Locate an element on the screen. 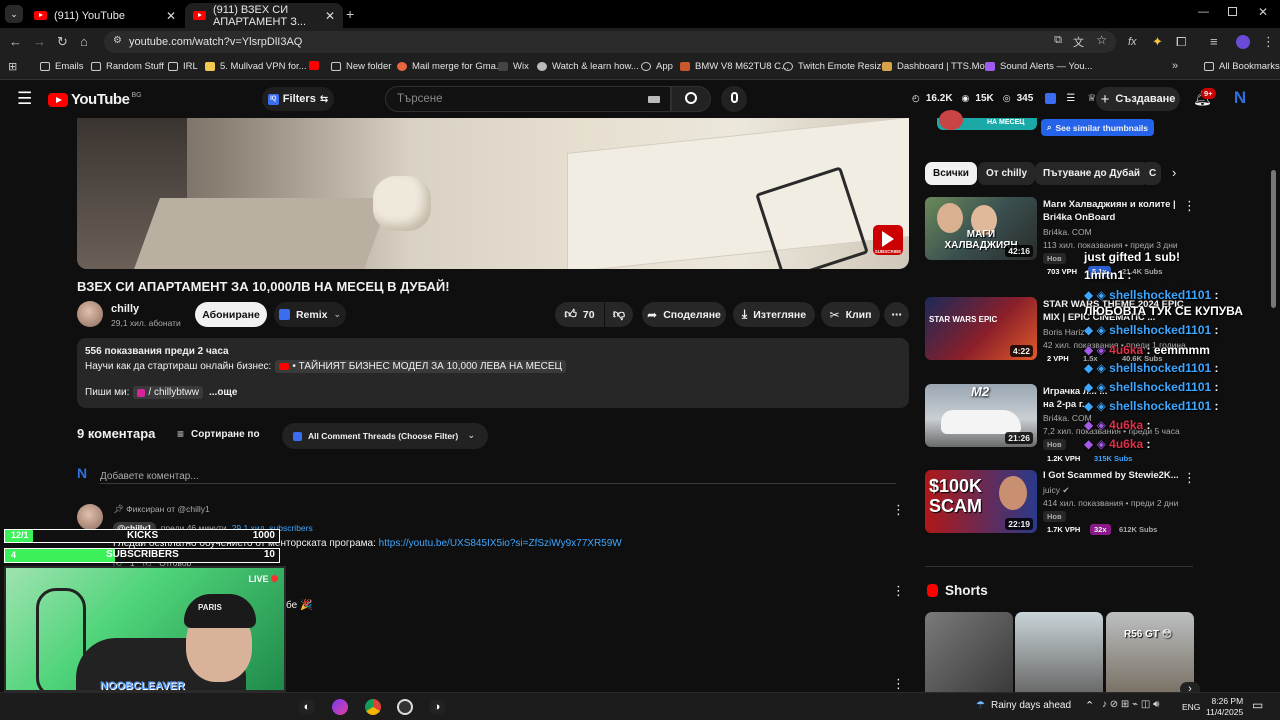 Image resolution: width=1280 pixels, height=720 pixels. minimize-icon: — is located at coordinates (1203, 12).